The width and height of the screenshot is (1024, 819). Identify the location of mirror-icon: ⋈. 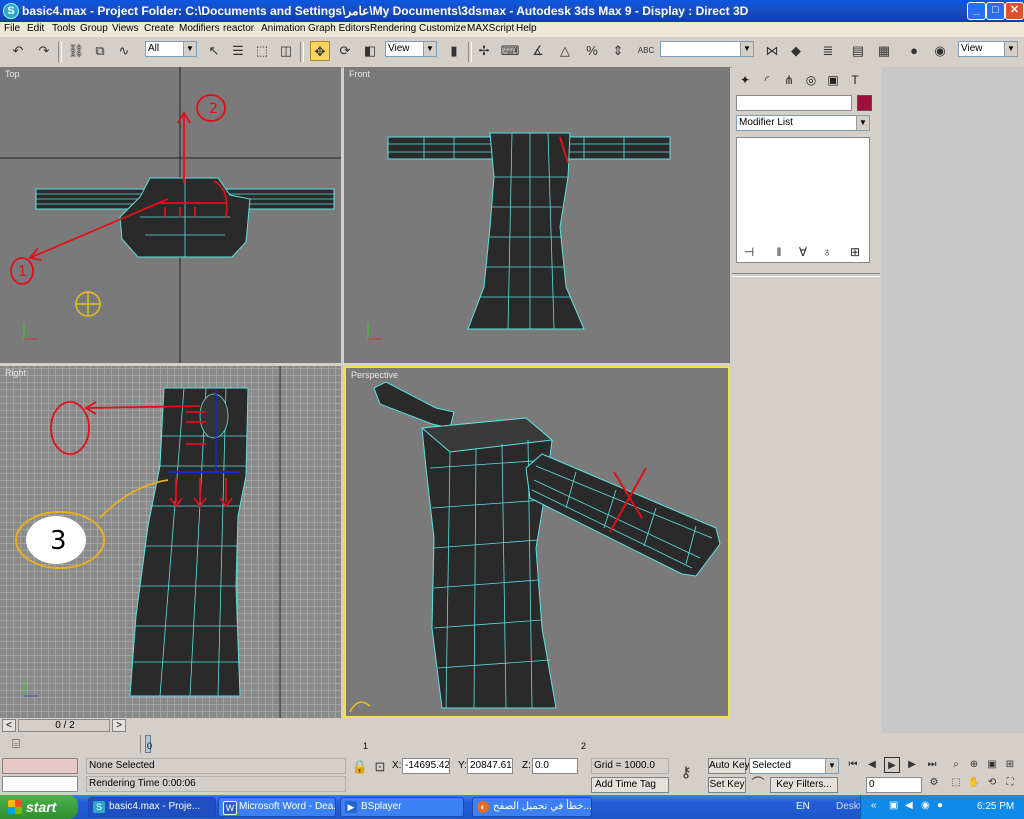
(772, 51).